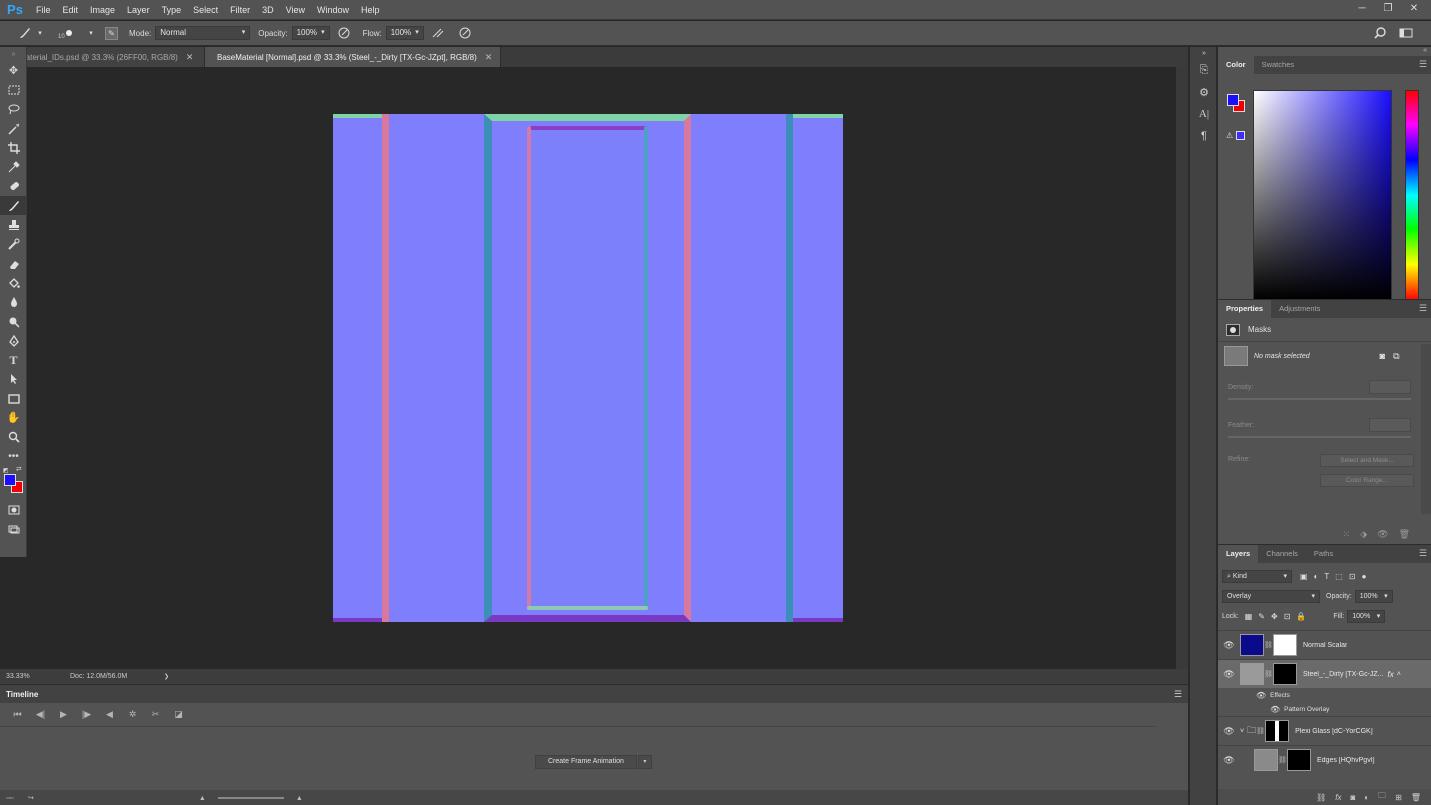  What do you see at coordinates (205, 10) in the screenshot?
I see `menu-select: Select` at bounding box center [205, 10].